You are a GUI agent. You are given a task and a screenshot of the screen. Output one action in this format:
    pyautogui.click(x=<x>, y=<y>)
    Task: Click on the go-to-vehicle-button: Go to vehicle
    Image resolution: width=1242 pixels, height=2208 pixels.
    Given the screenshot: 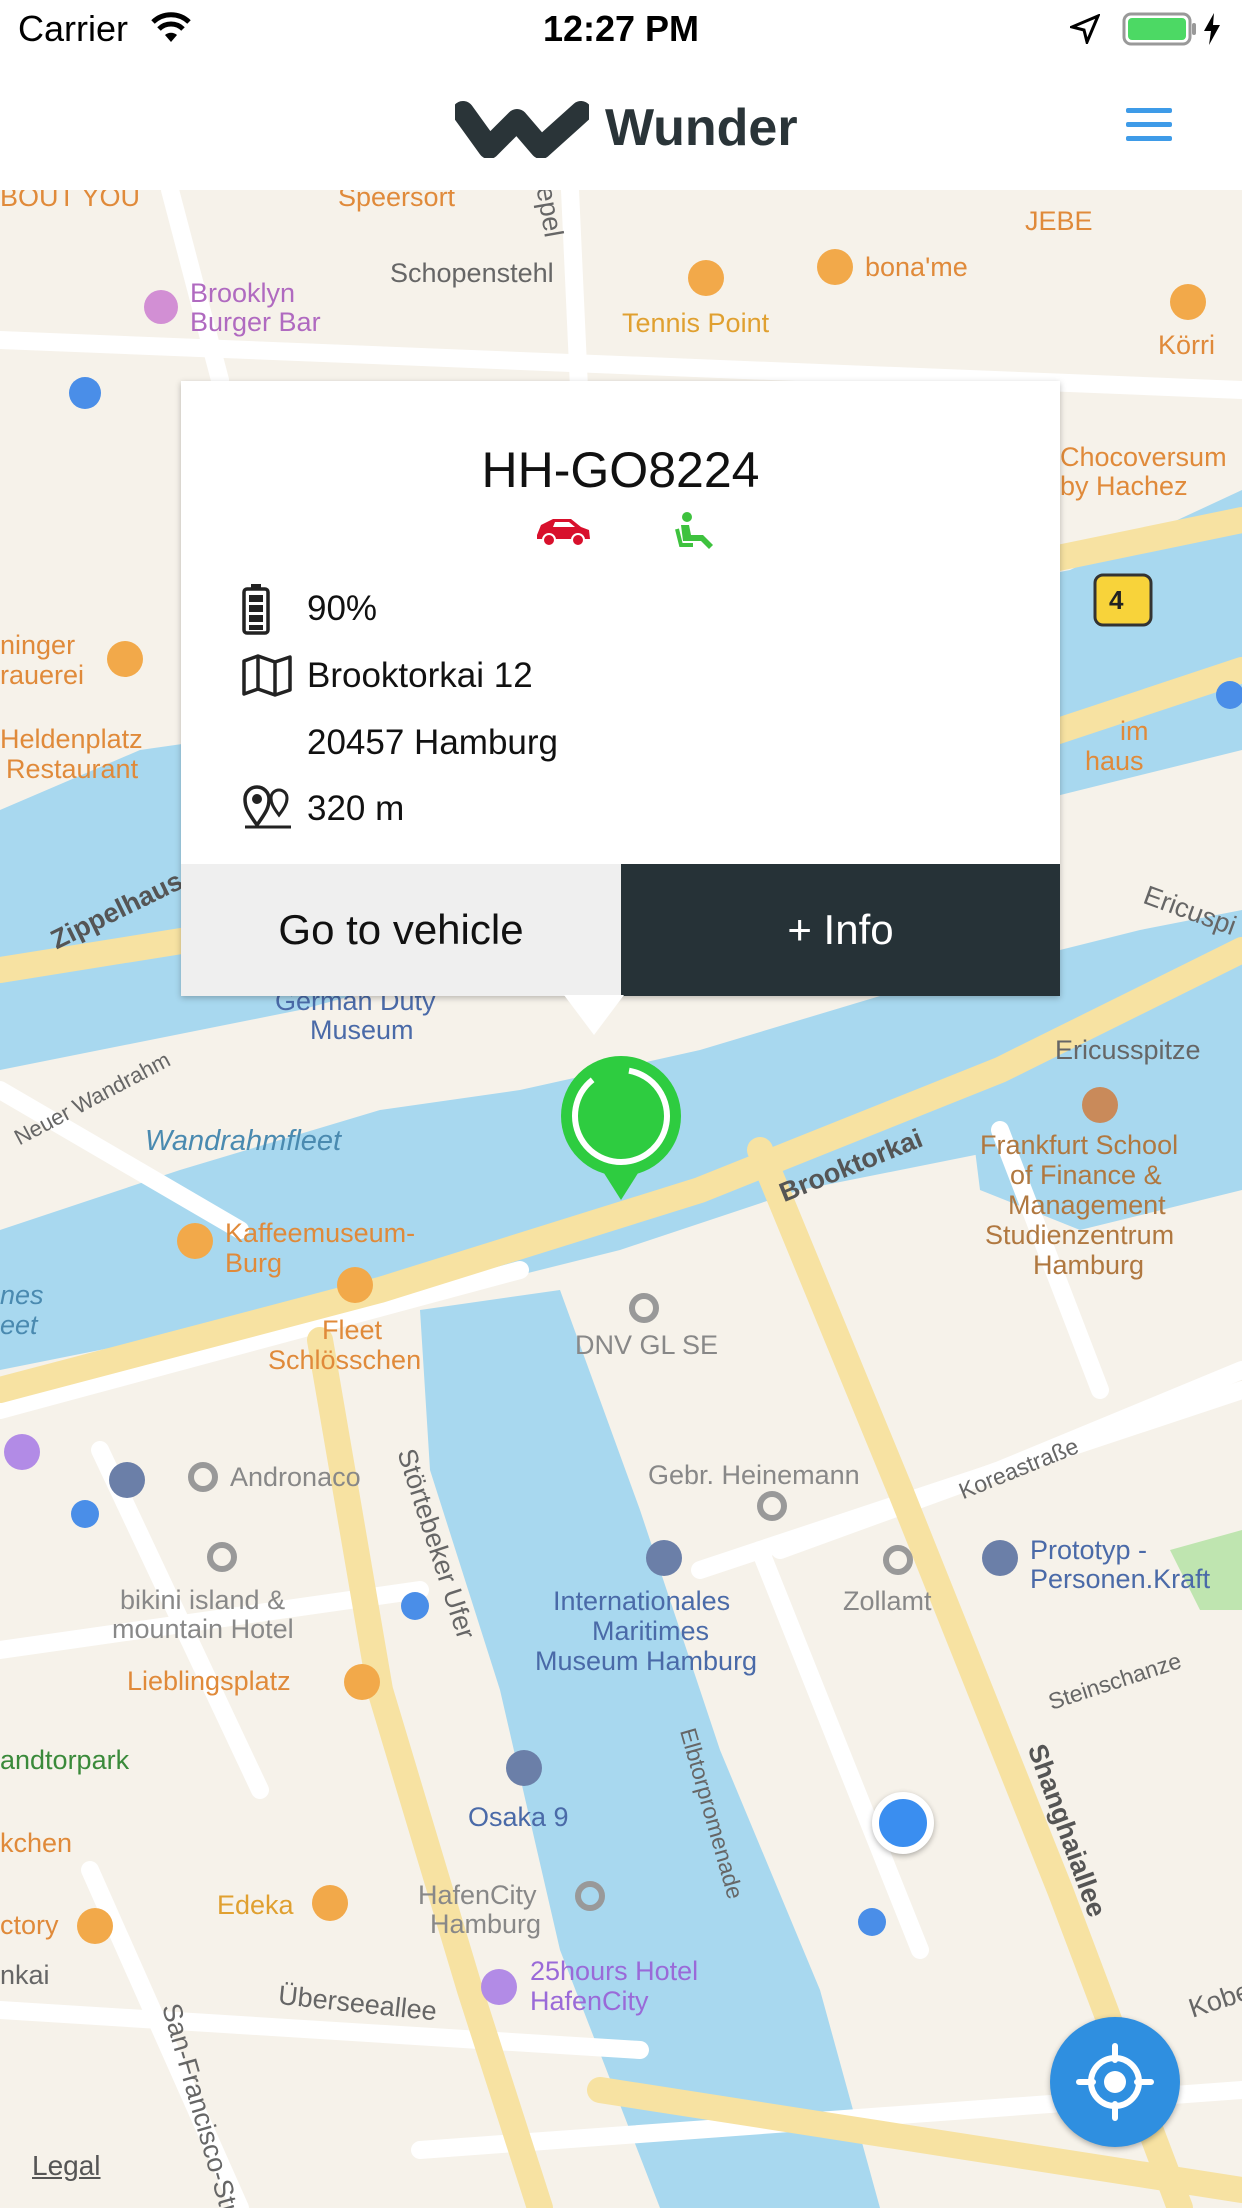 What is the action you would take?
    pyautogui.click(x=401, y=930)
    